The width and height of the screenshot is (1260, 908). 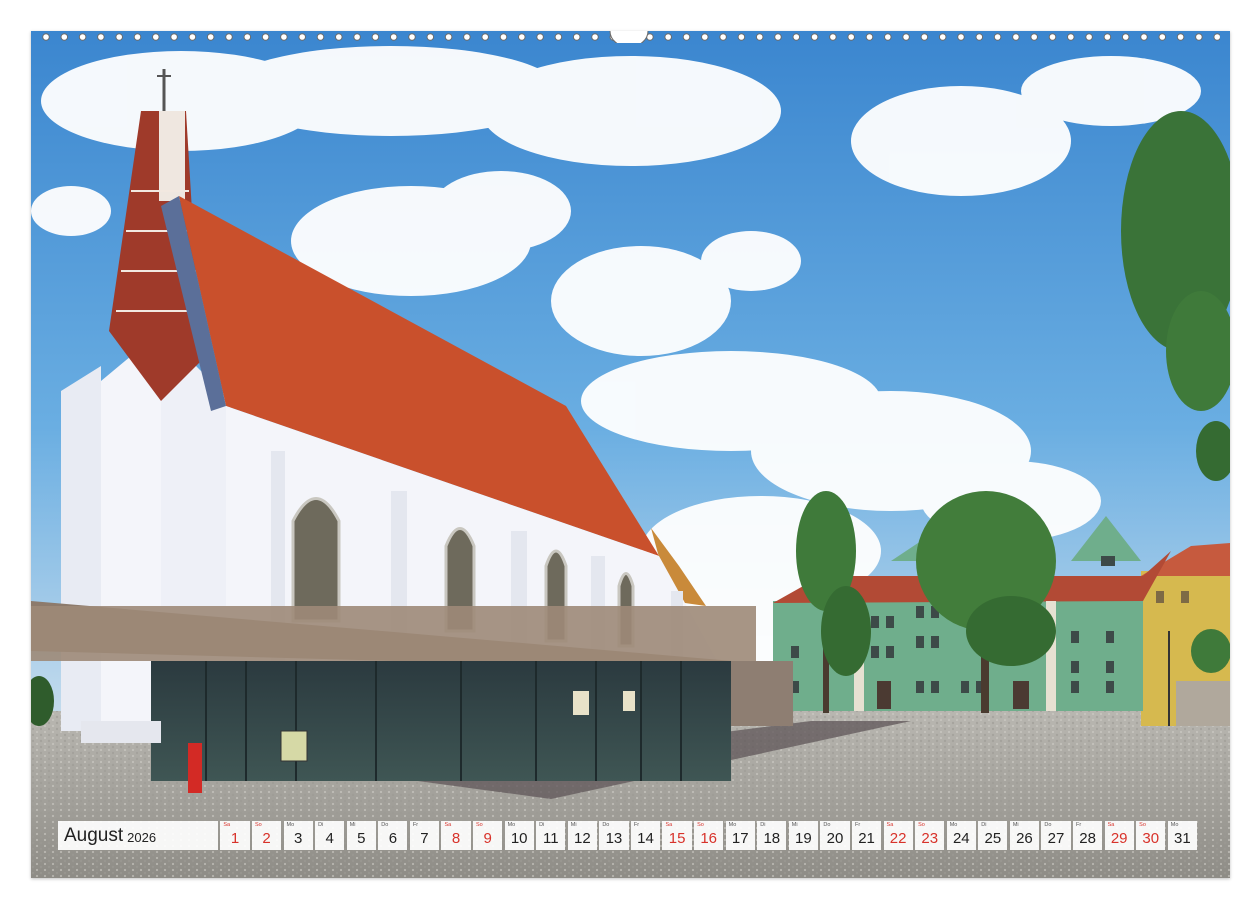 What do you see at coordinates (424, 835) in the screenshot?
I see `day-cell: Fr 7` at bounding box center [424, 835].